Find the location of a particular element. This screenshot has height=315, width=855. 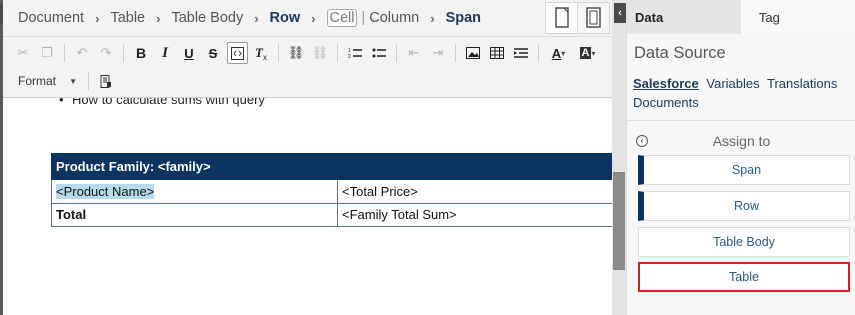

source-link-translations: Translations is located at coordinates (802, 83).